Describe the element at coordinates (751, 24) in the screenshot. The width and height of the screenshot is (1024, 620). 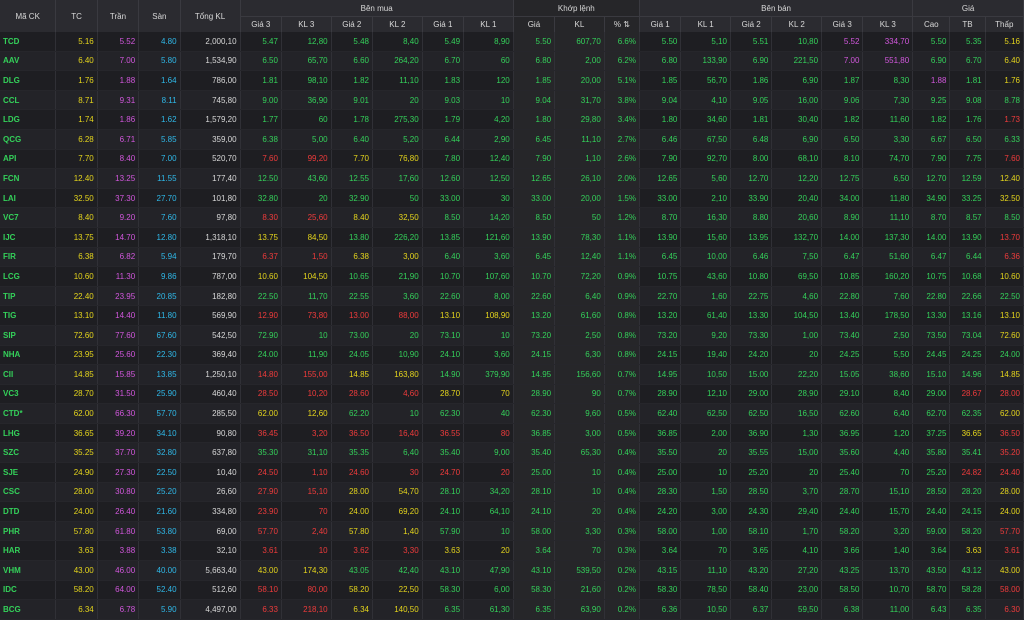
I see `col-header-ask-price2: Giá 2` at that location.